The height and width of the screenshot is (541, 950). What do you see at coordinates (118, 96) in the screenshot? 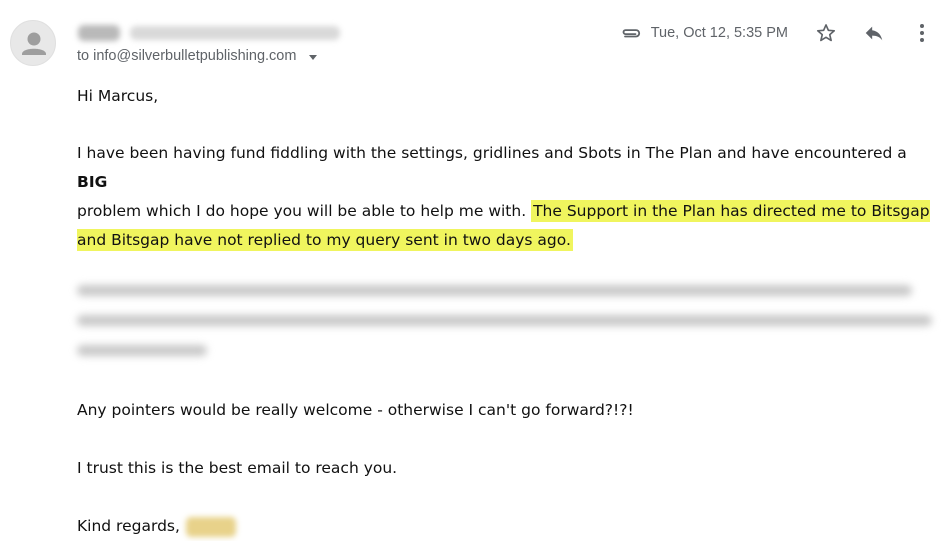
I see `greeting: Hi Marcus,` at bounding box center [118, 96].